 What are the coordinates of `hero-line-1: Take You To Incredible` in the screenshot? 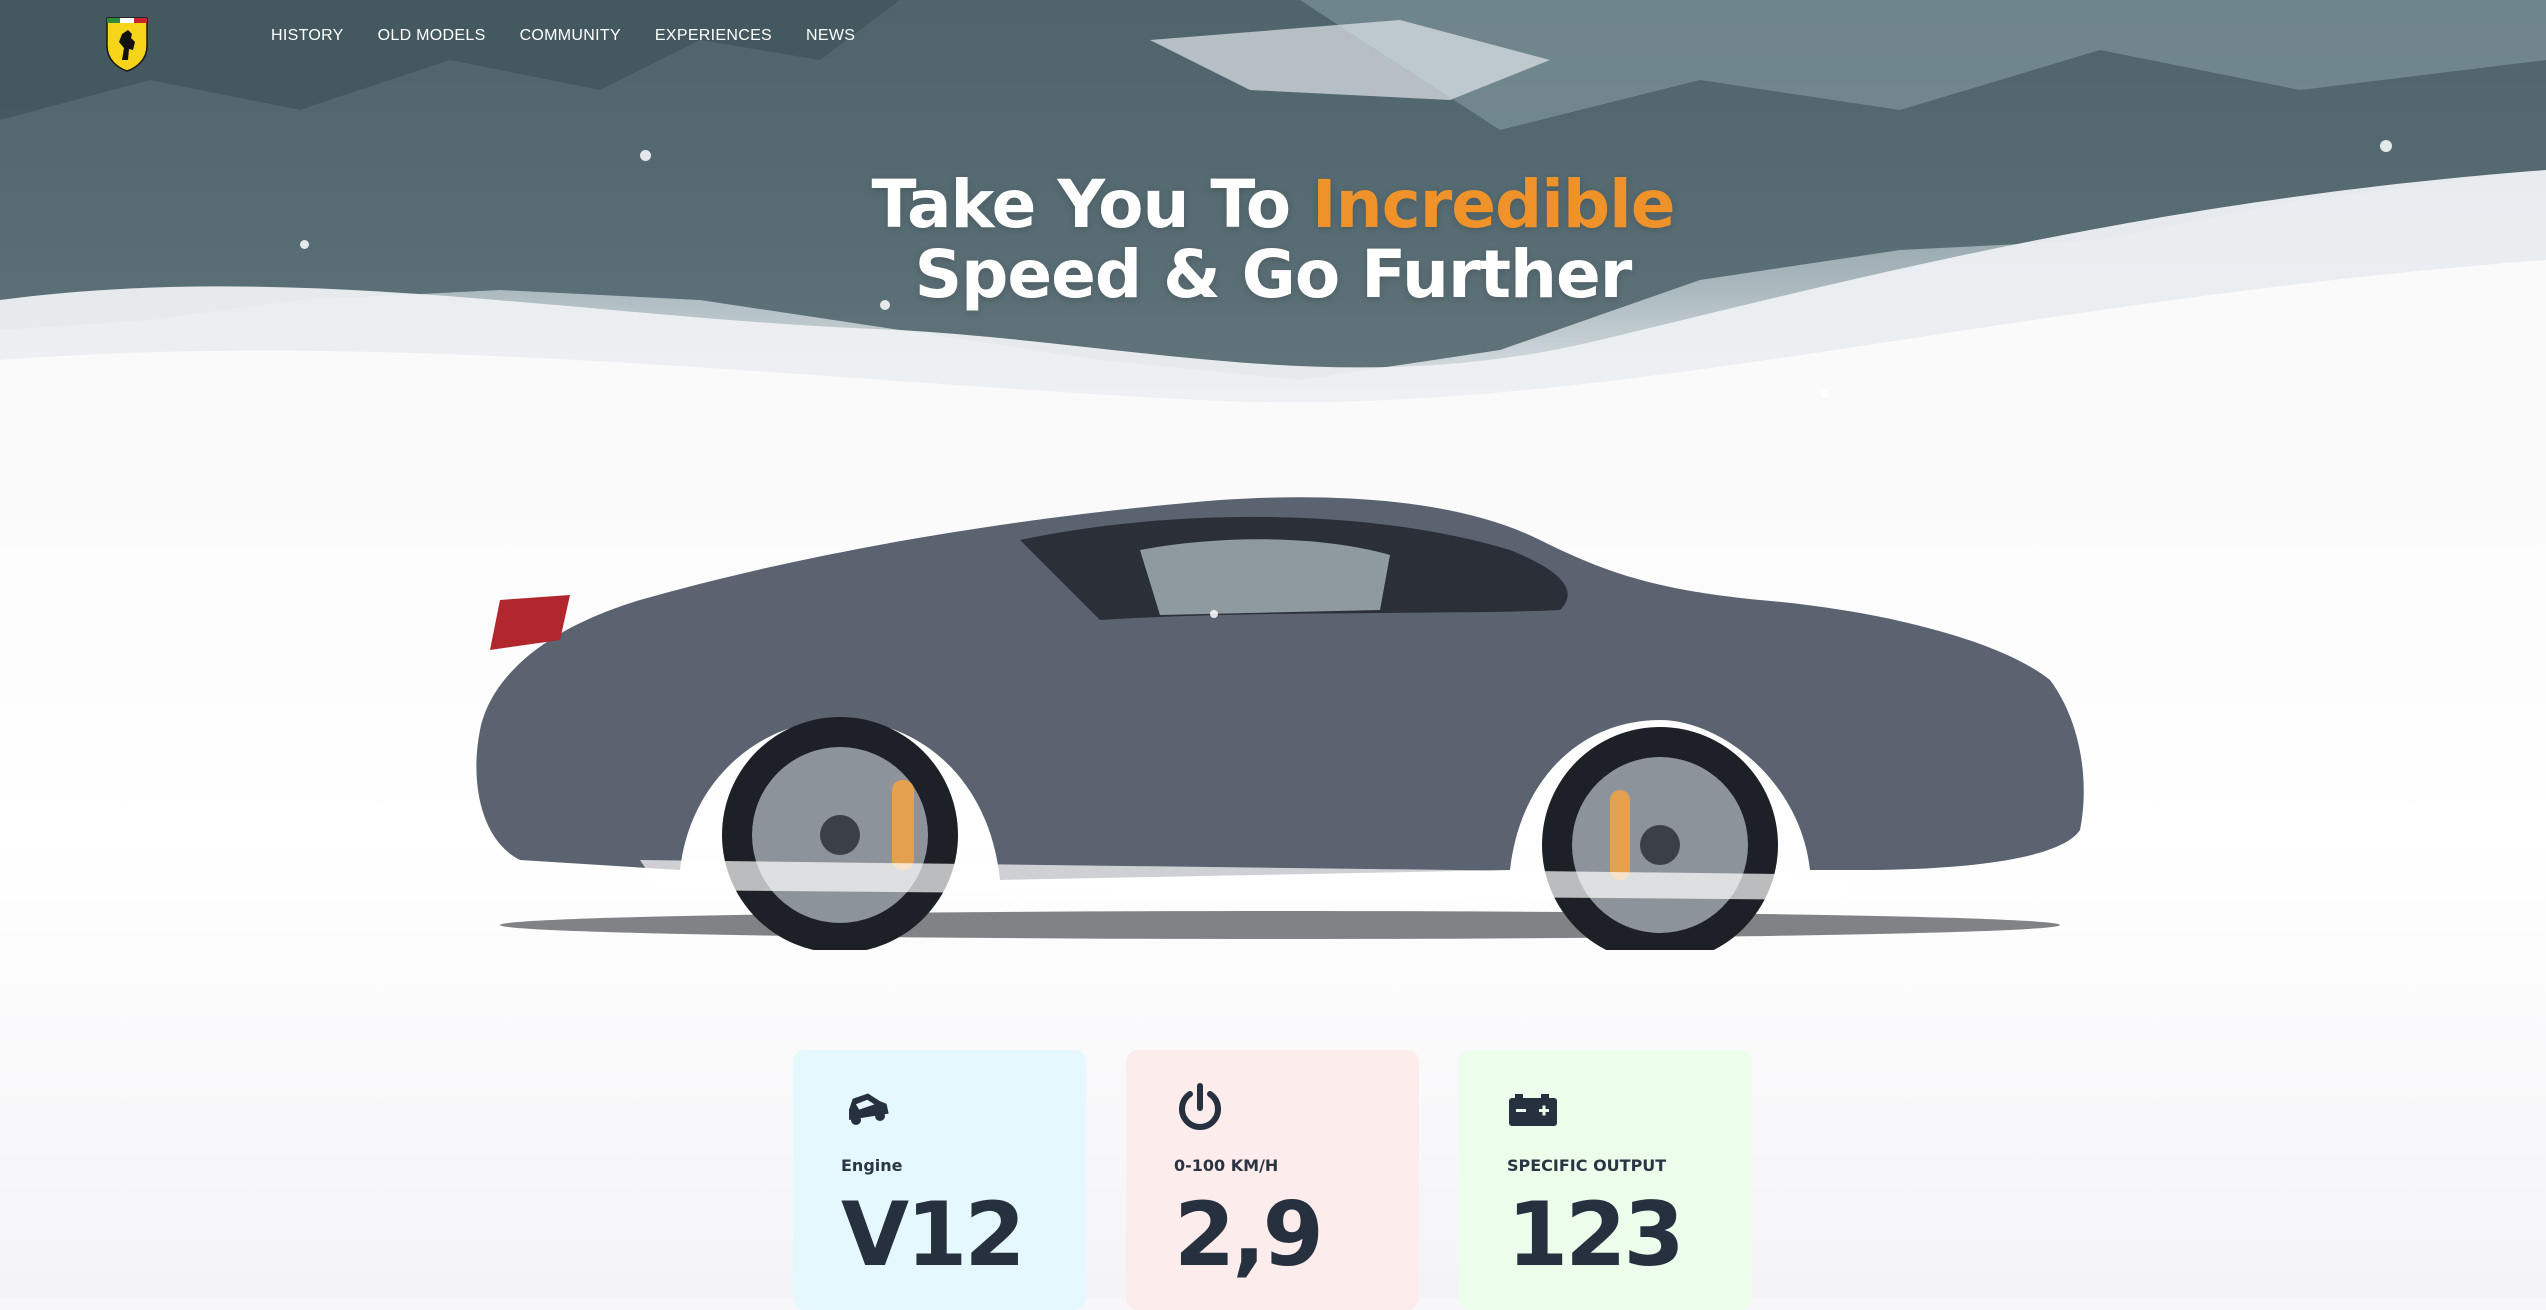 It's located at (1273, 205).